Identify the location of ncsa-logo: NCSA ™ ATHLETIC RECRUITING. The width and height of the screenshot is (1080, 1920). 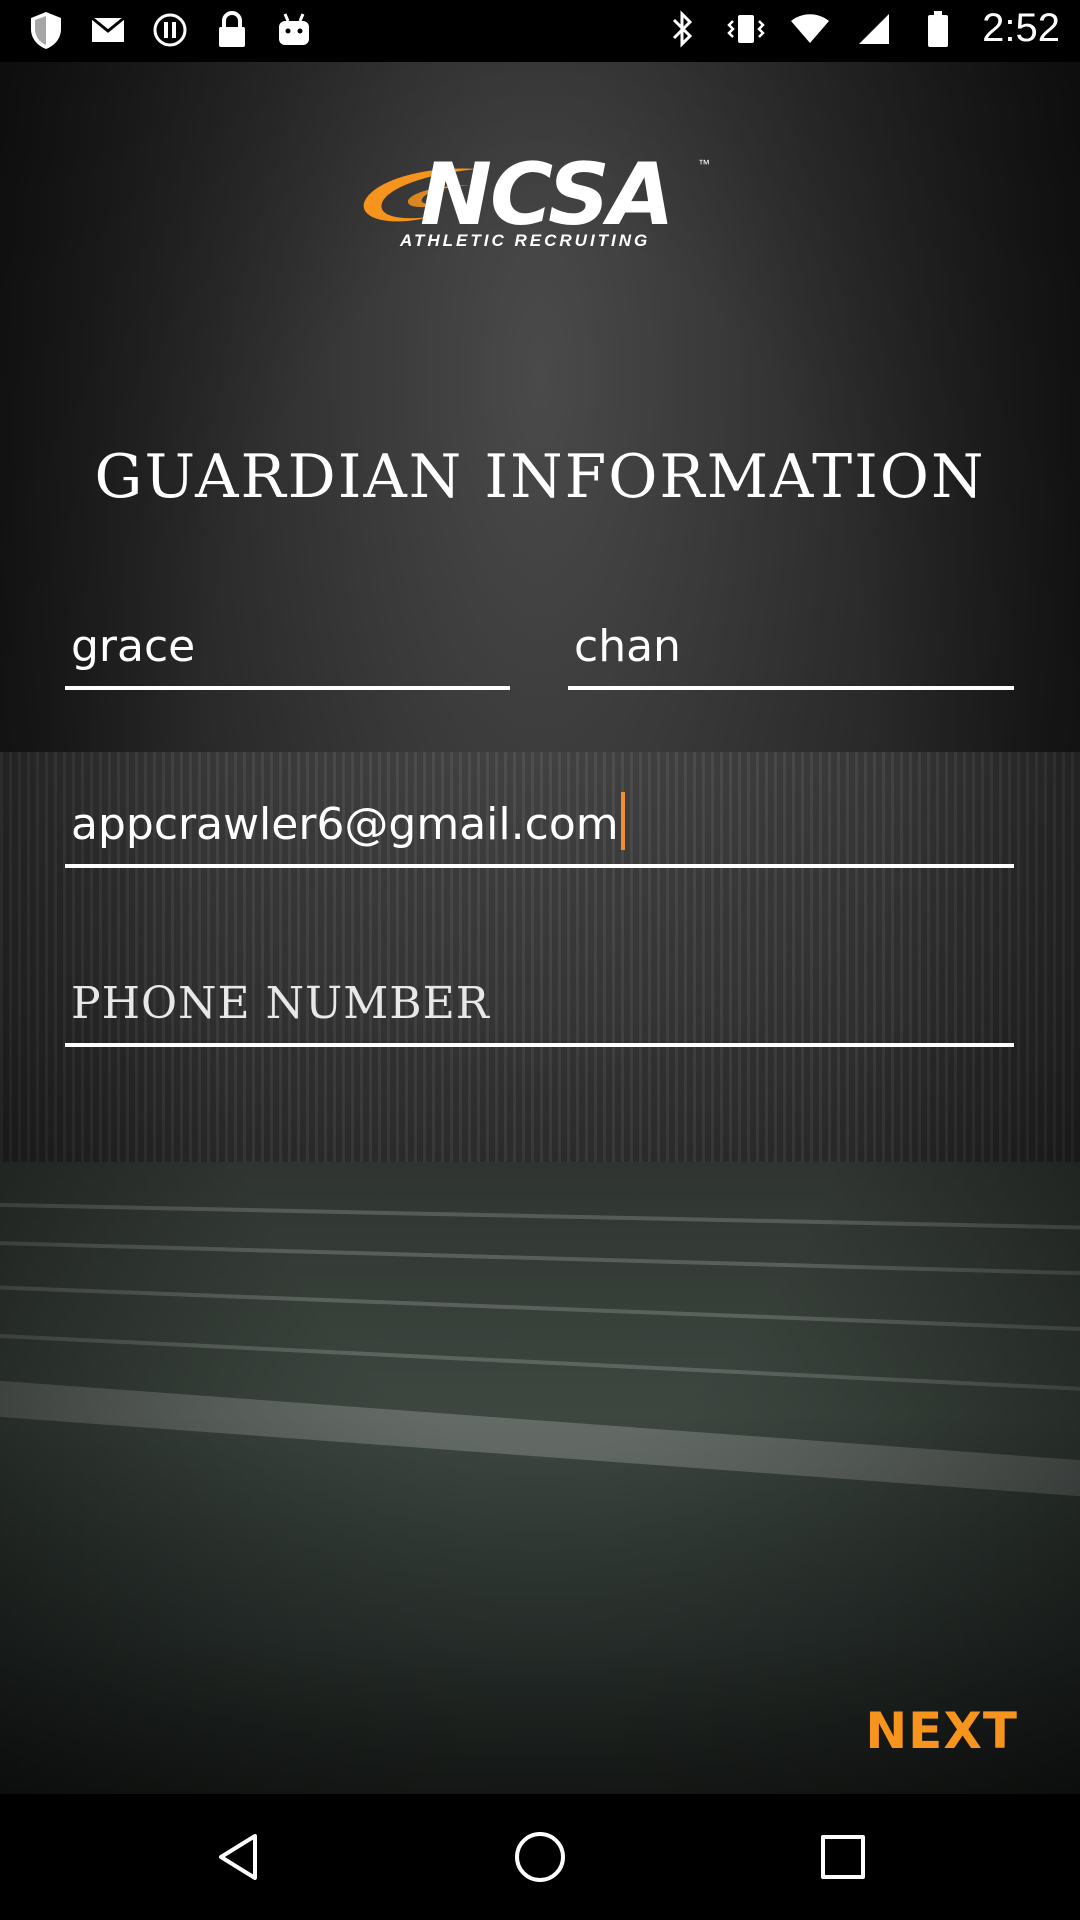
(540, 202).